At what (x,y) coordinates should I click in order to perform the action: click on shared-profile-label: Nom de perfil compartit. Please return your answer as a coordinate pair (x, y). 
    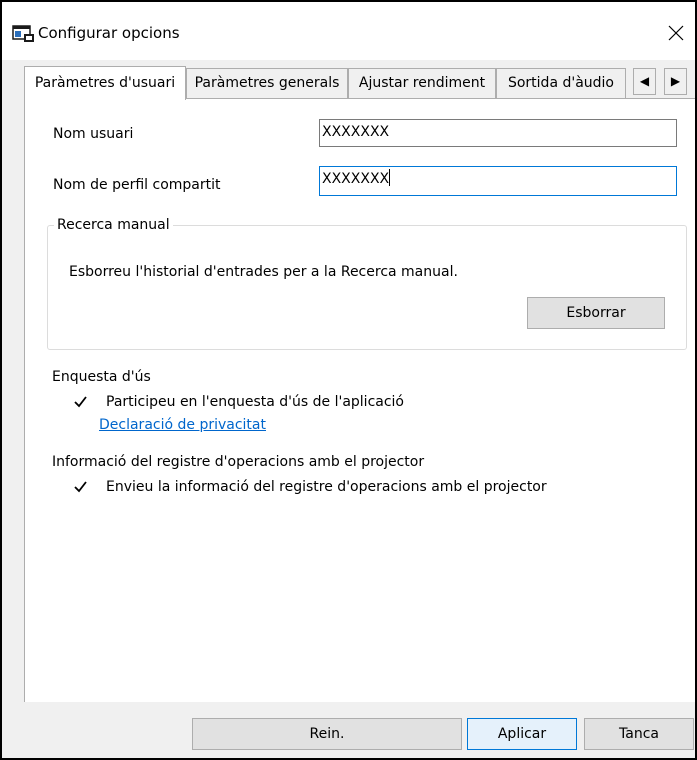
    Looking at the image, I should click on (137, 185).